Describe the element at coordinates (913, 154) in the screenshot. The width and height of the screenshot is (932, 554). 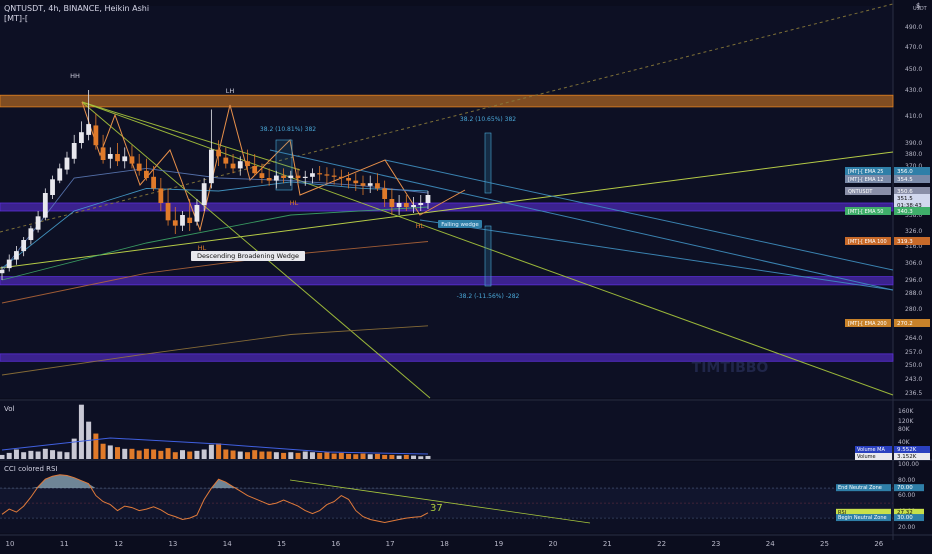
I see `y-tick-label: 380.0` at that location.